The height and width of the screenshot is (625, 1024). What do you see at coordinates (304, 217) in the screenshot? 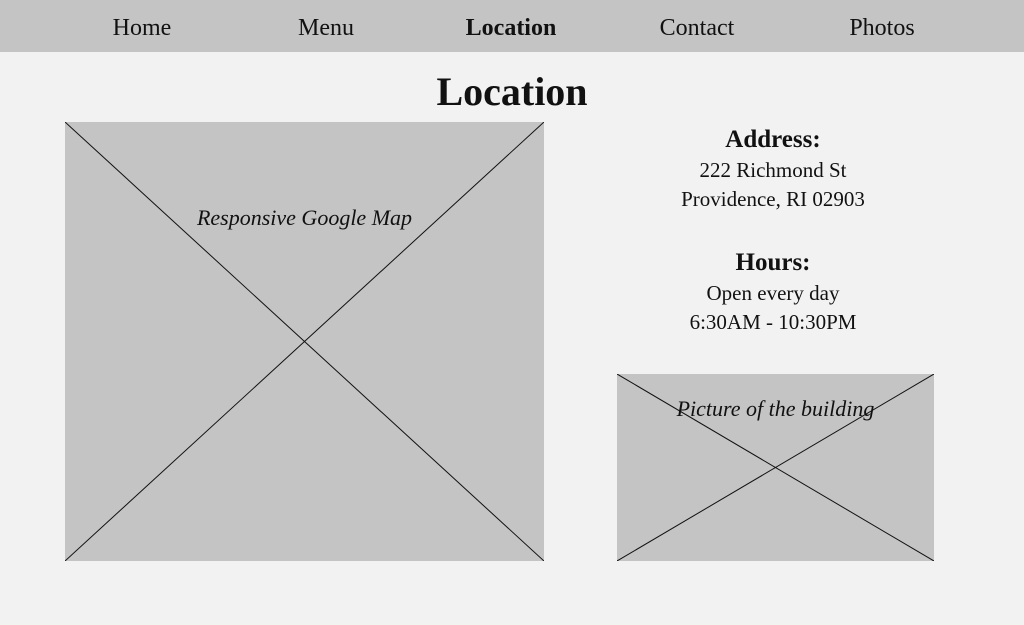
I see `map-label: Responsive Google Map` at bounding box center [304, 217].